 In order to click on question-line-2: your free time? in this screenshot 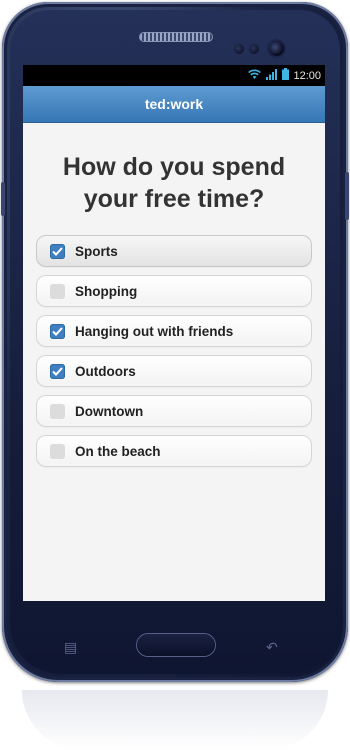, I will do `click(174, 199)`.